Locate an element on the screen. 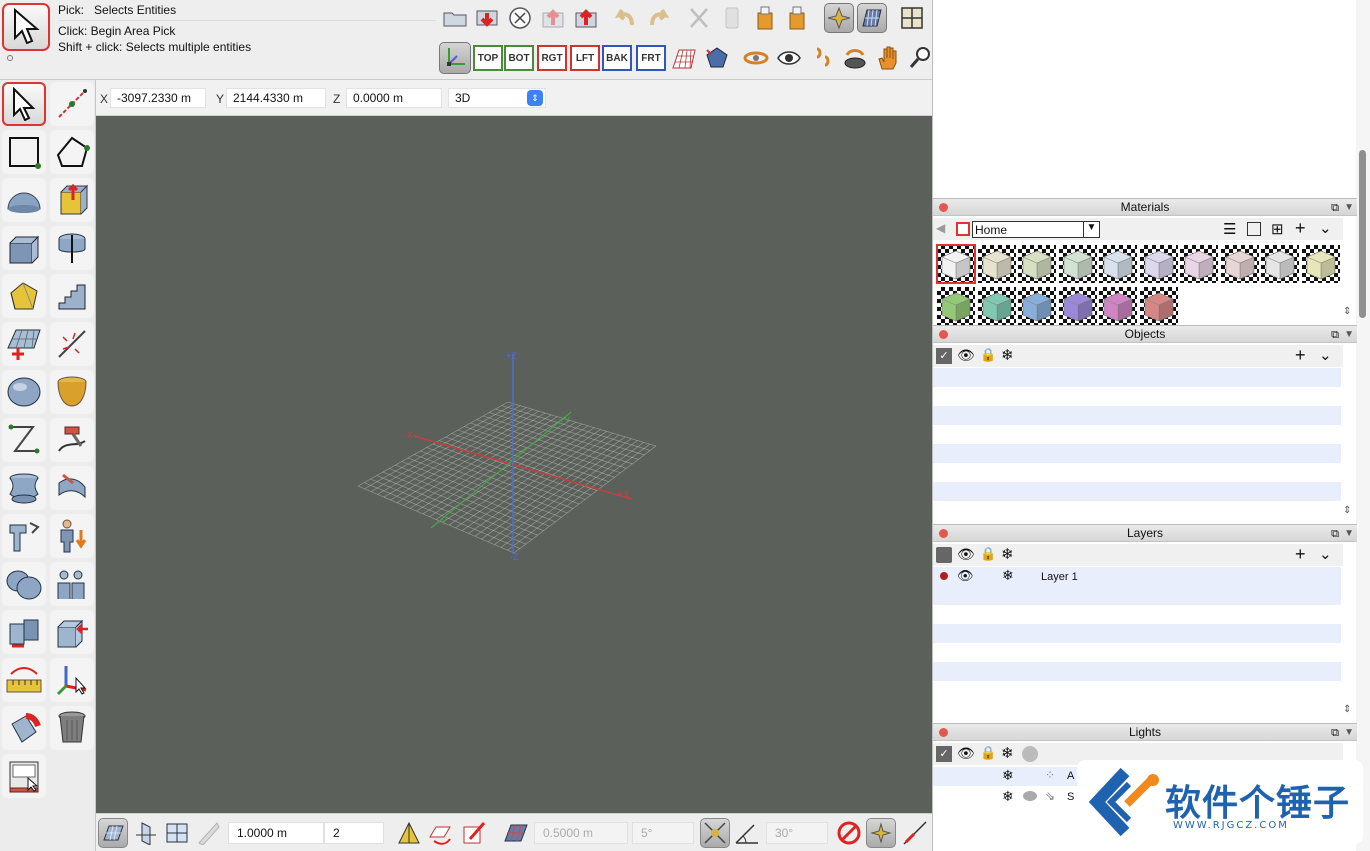 The width and height of the screenshot is (1370, 851). standard-view-button is located at coordinates (717, 58).